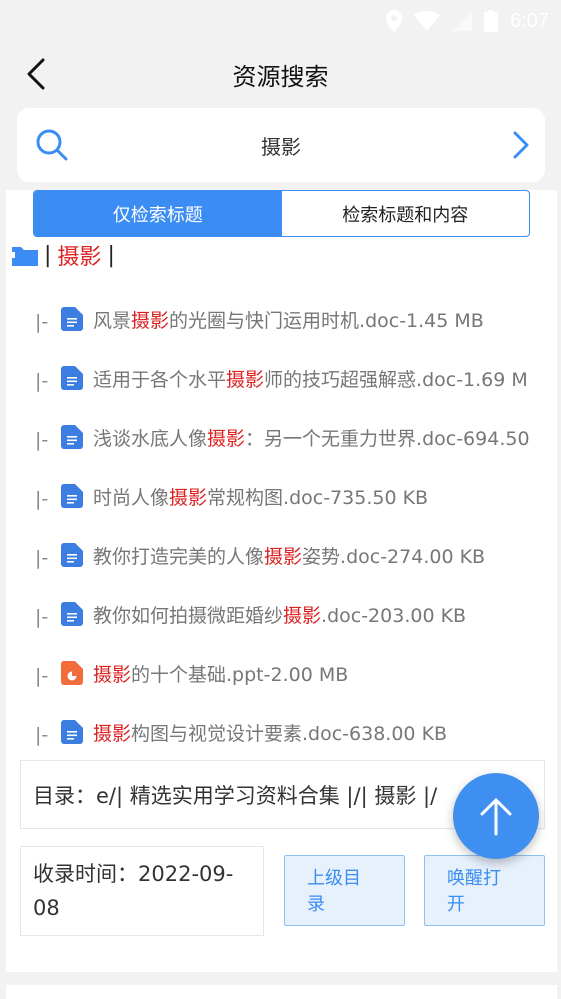 The height and width of the screenshot is (999, 561). Describe the element at coordinates (529, 20) in the screenshot. I see `status-time: 6:07` at that location.